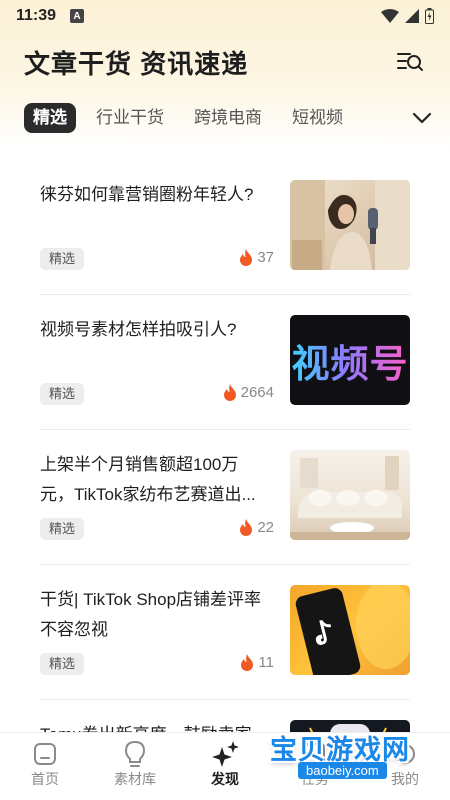  Describe the element at coordinates (45, 754) in the screenshot. I see `home-icon` at that location.